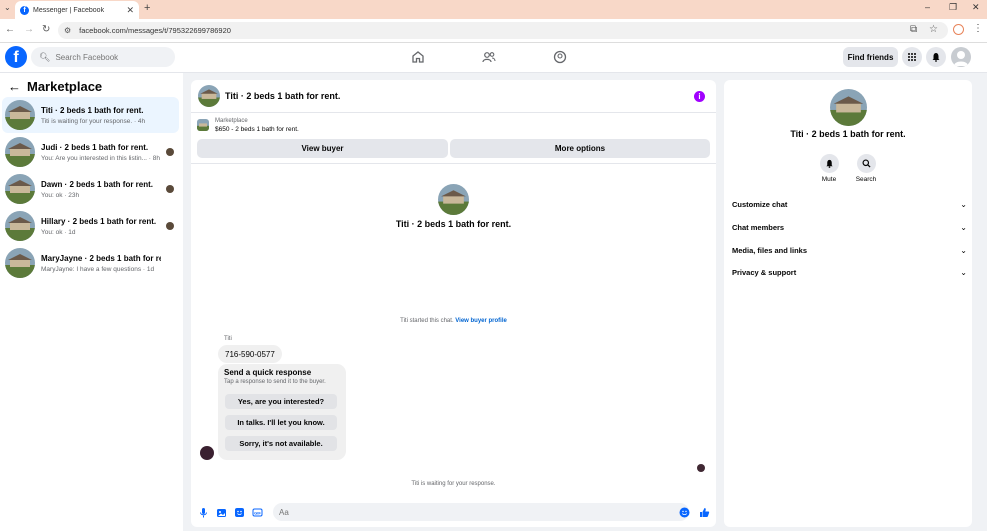 The height and width of the screenshot is (531, 987). Describe the element at coordinates (933, 29) in the screenshot. I see `bookmark-star-icon: ☆` at that location.